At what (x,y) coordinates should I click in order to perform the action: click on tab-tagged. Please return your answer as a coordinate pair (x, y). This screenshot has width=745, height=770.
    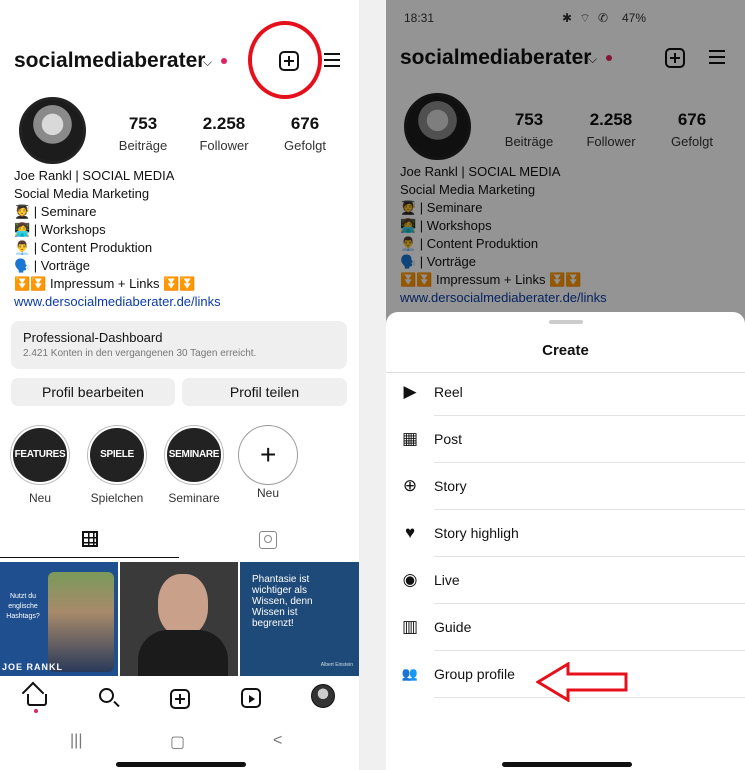
    Looking at the image, I should click on (269, 539).